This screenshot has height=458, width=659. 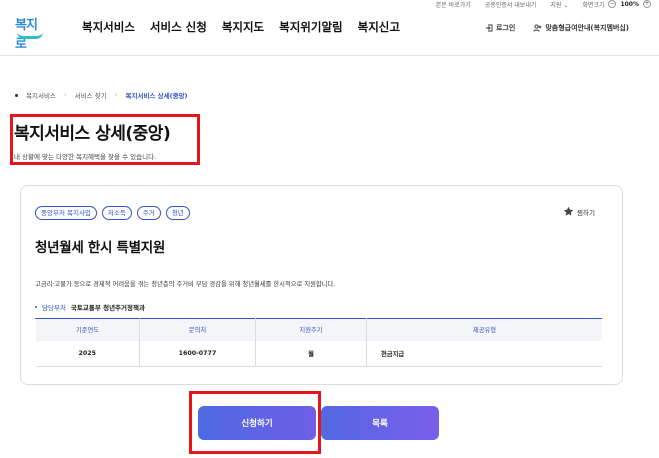 I want to click on cell-provision-type: 현금지급, so click(x=484, y=353).